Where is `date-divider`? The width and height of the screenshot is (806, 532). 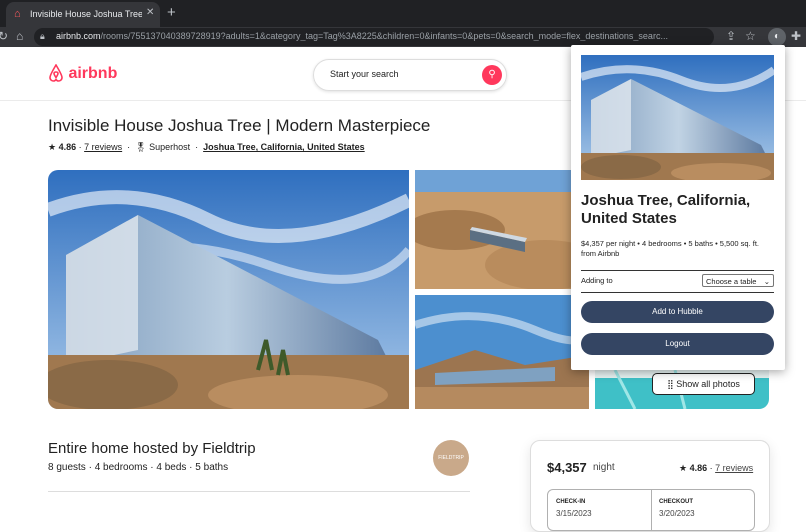
date-divider is located at coordinates (651, 510).